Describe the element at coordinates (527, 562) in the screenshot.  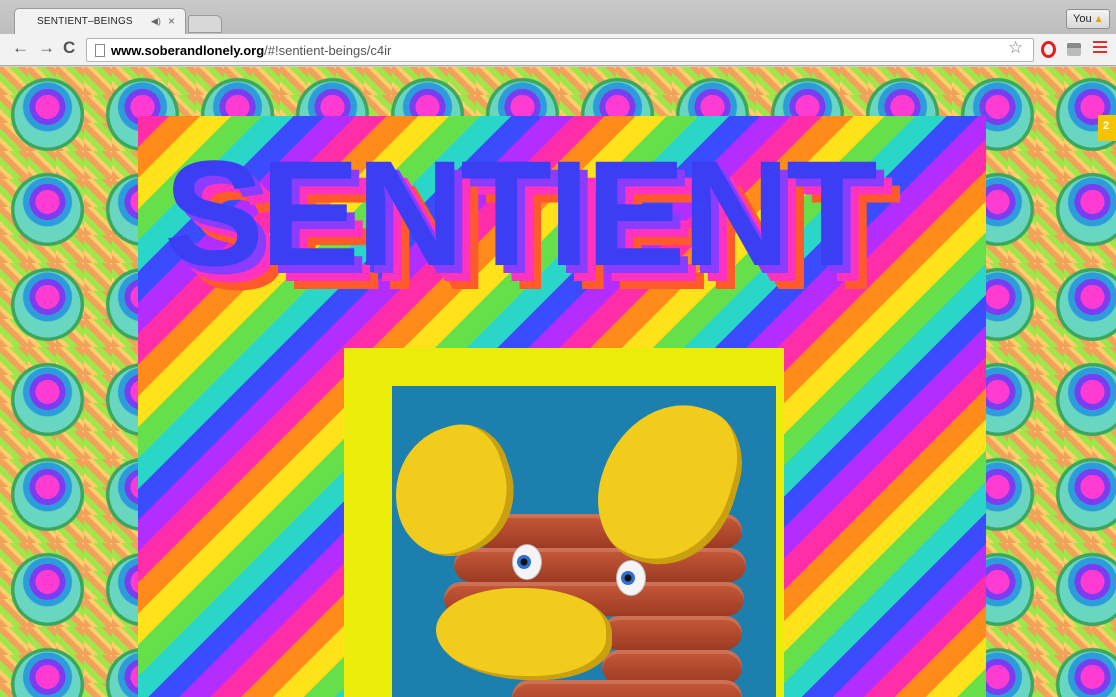
I see `googly-eye-left` at that location.